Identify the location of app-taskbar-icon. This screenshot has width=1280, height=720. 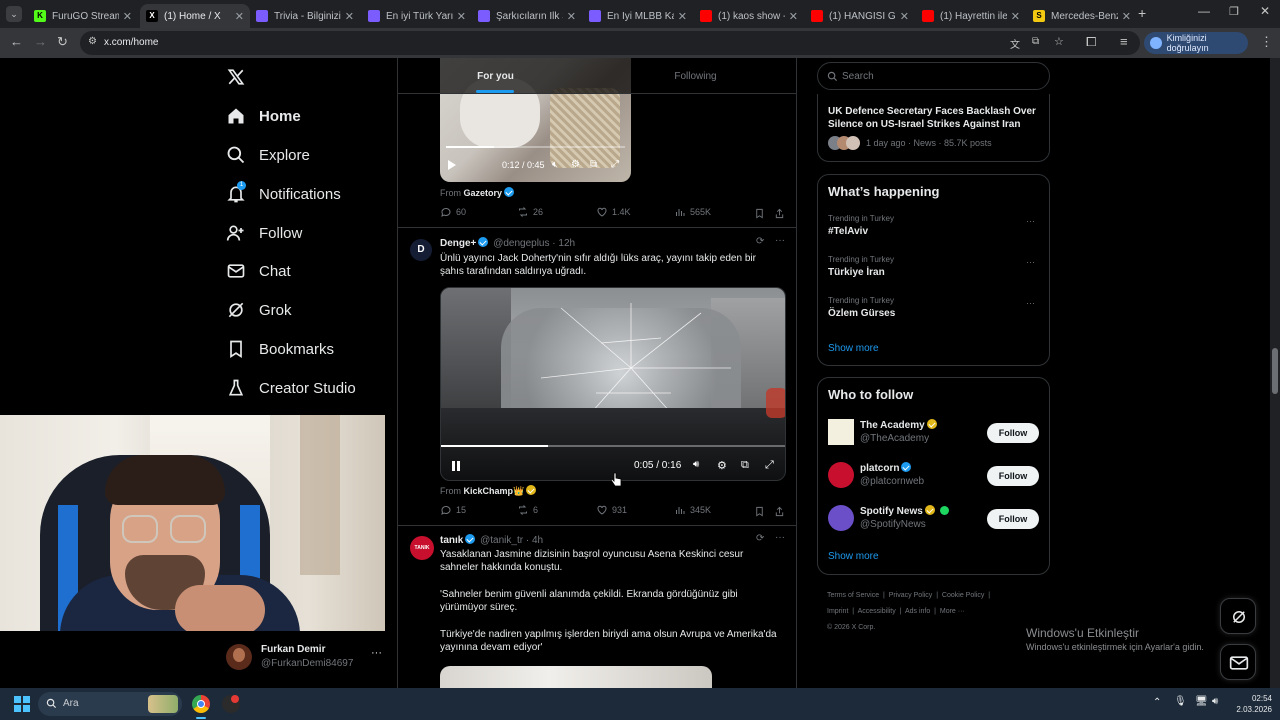
(231, 704).